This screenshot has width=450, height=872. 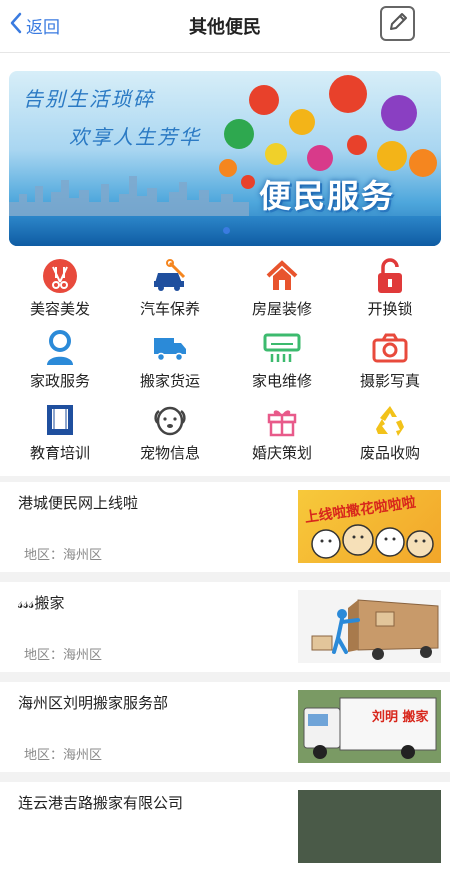 I want to click on banner-title: 便民服务, so click(x=327, y=196).